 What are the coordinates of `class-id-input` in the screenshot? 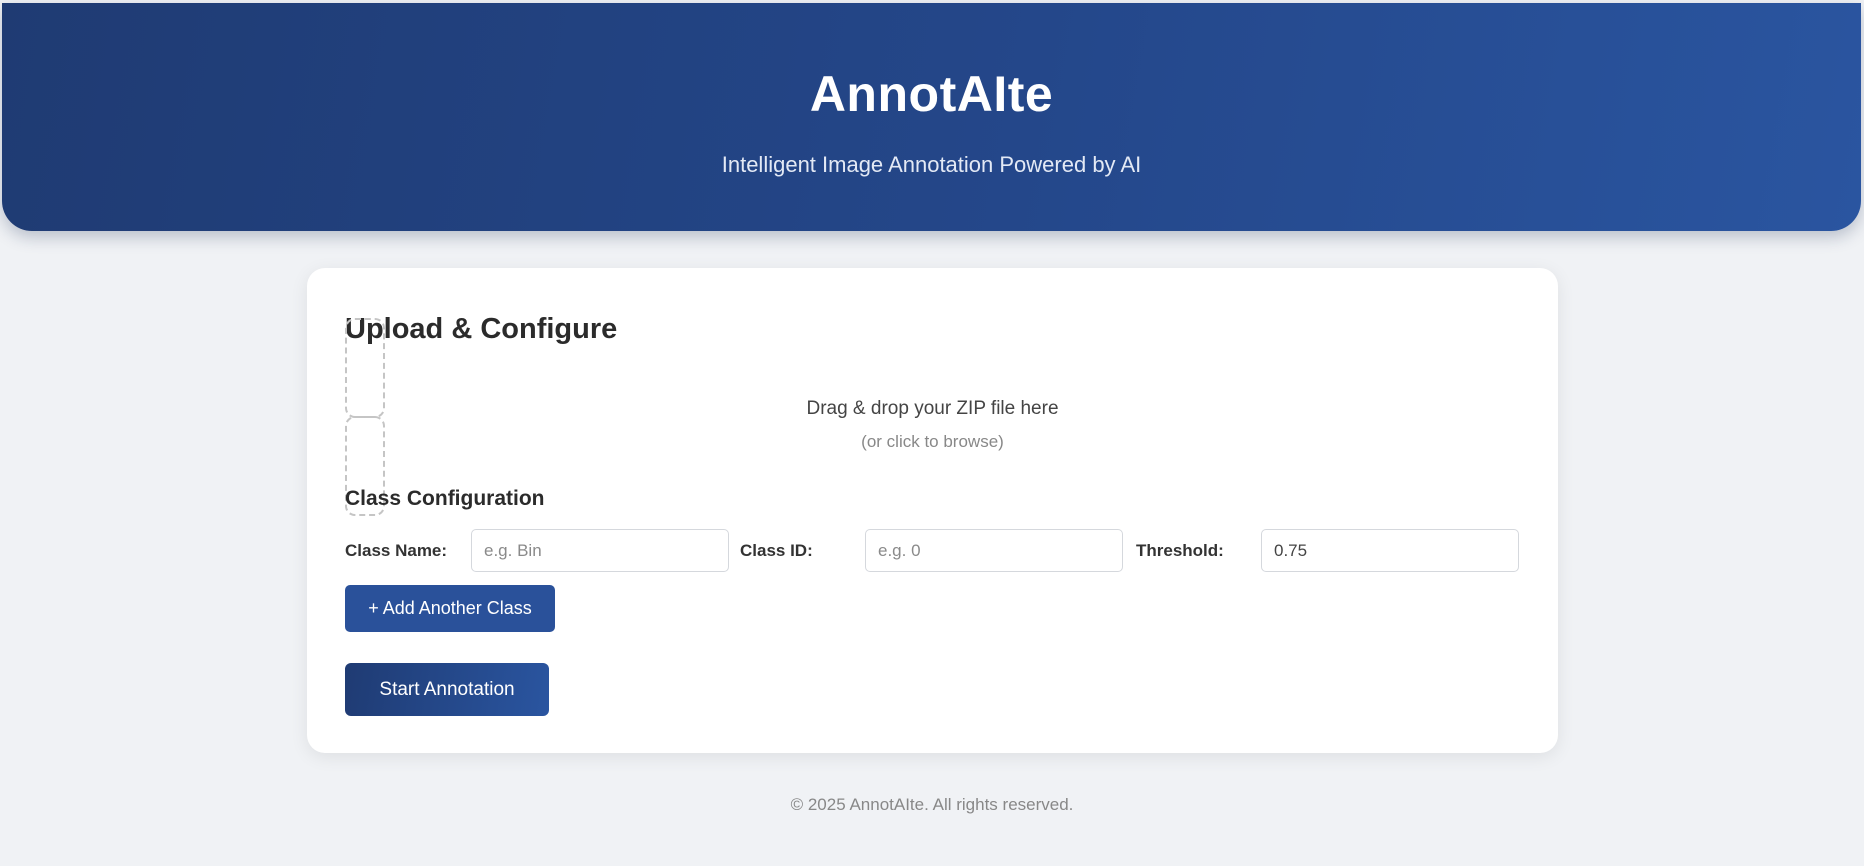 It's located at (994, 550).